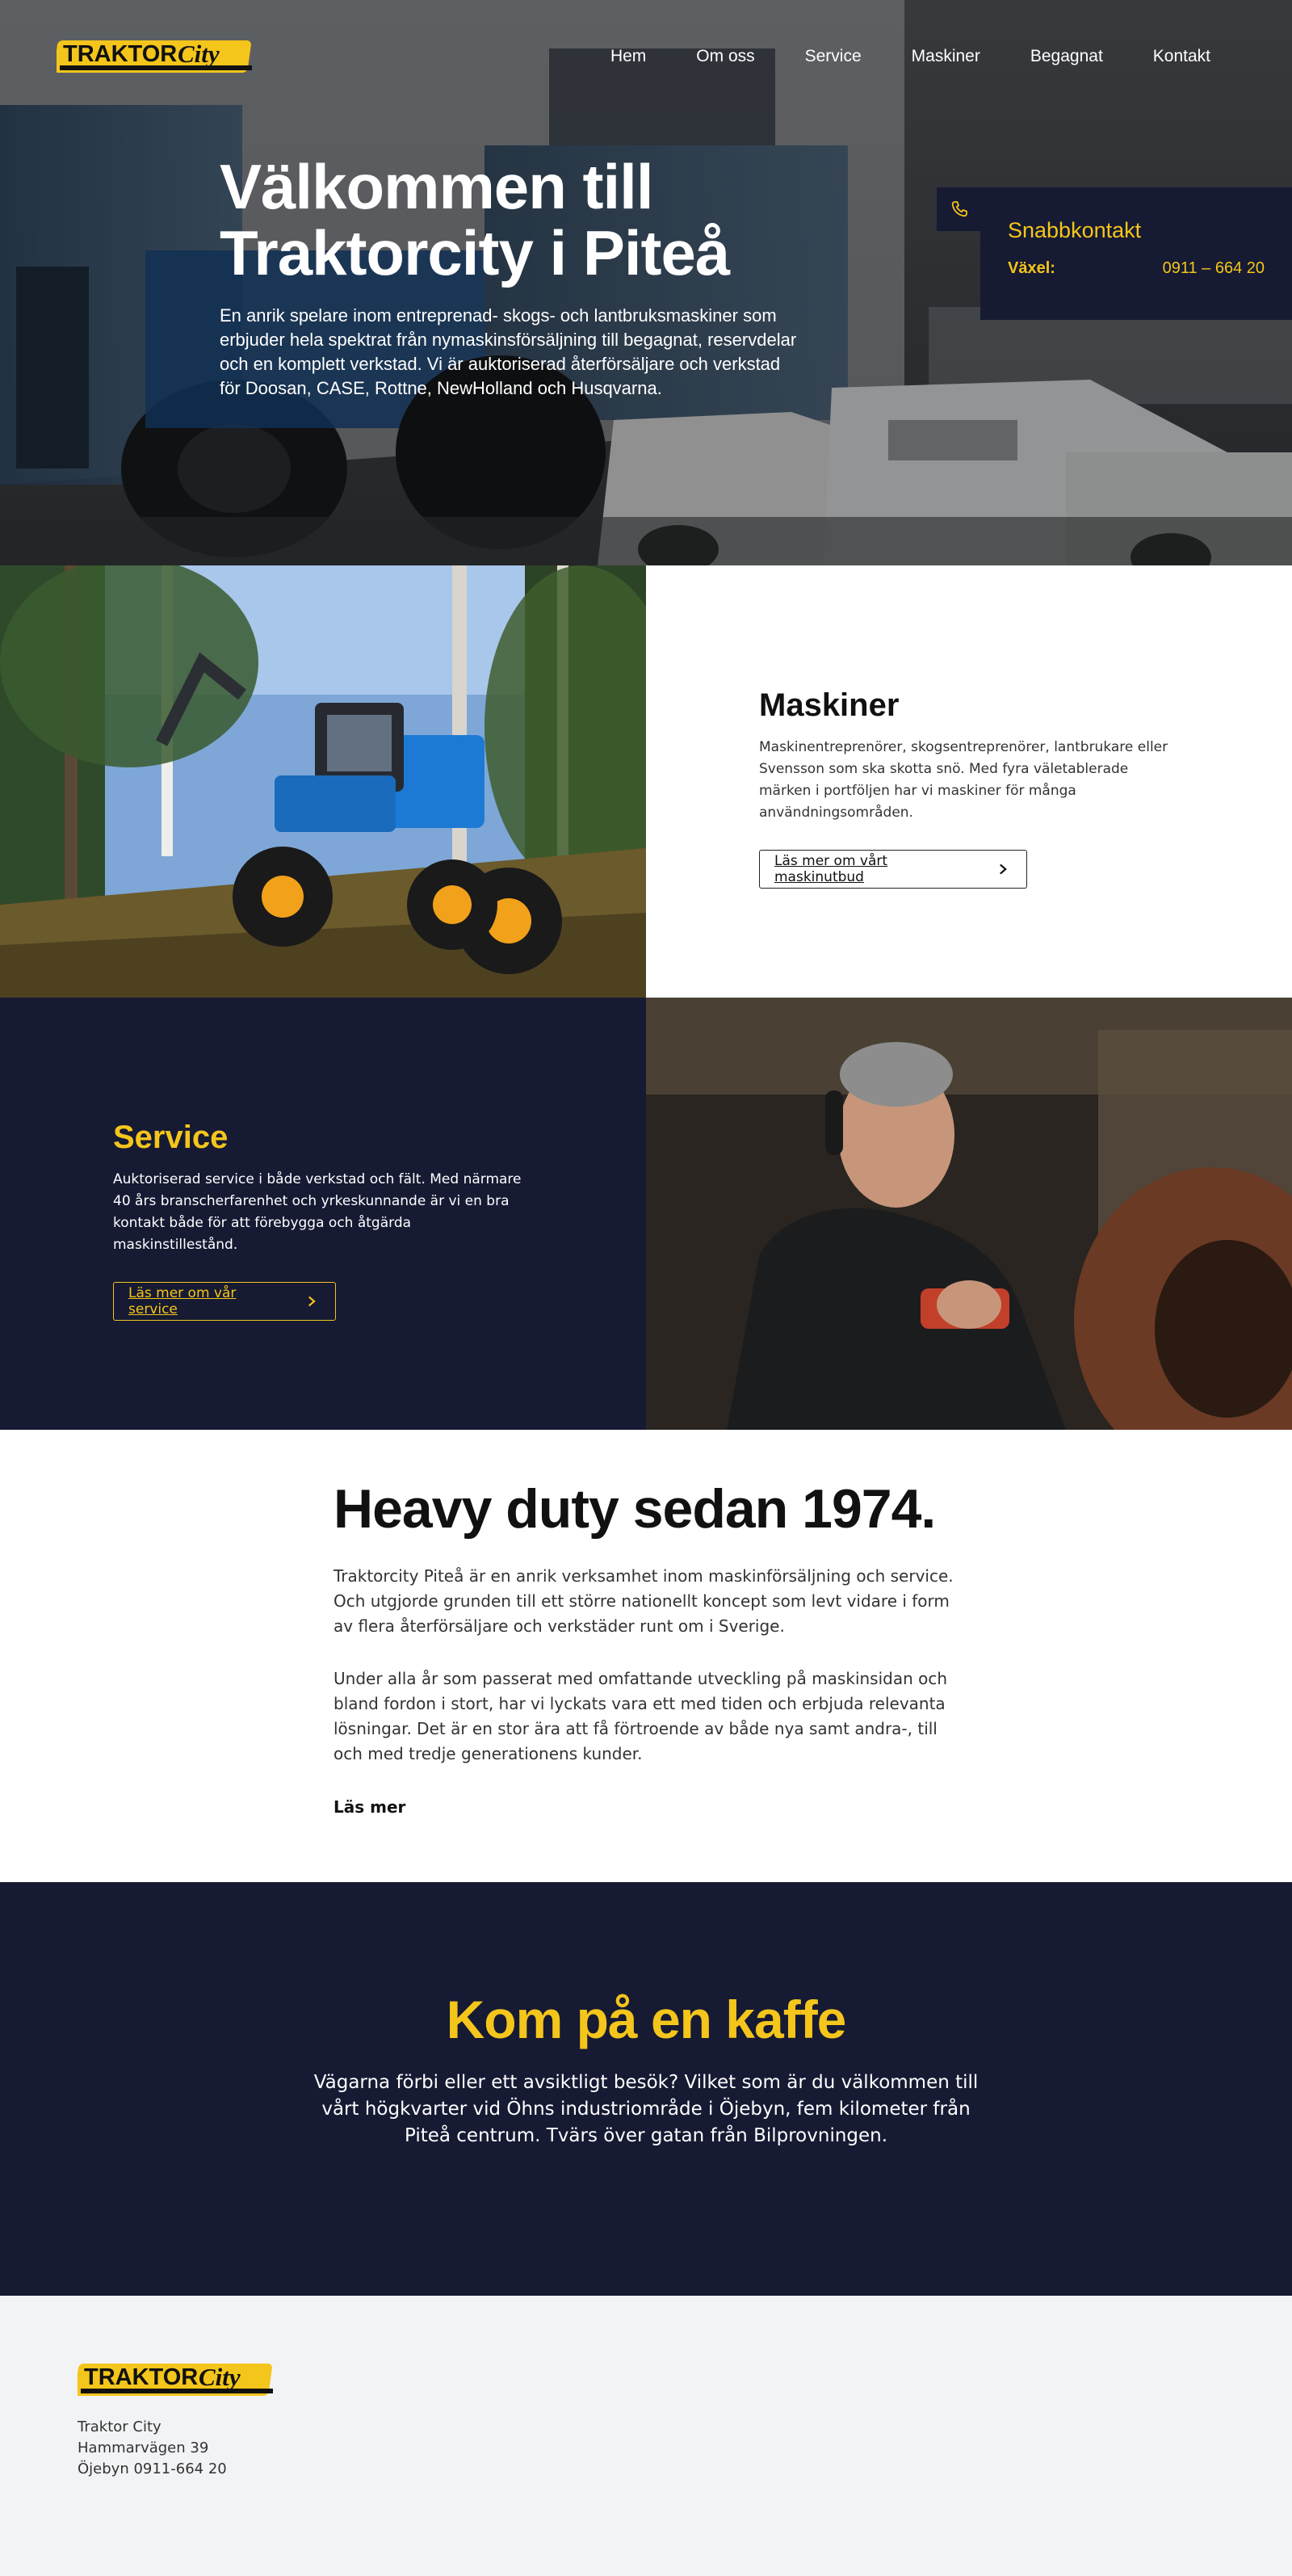  Describe the element at coordinates (1031, 268) in the screenshot. I see `switchboard-label: Växel:` at that location.